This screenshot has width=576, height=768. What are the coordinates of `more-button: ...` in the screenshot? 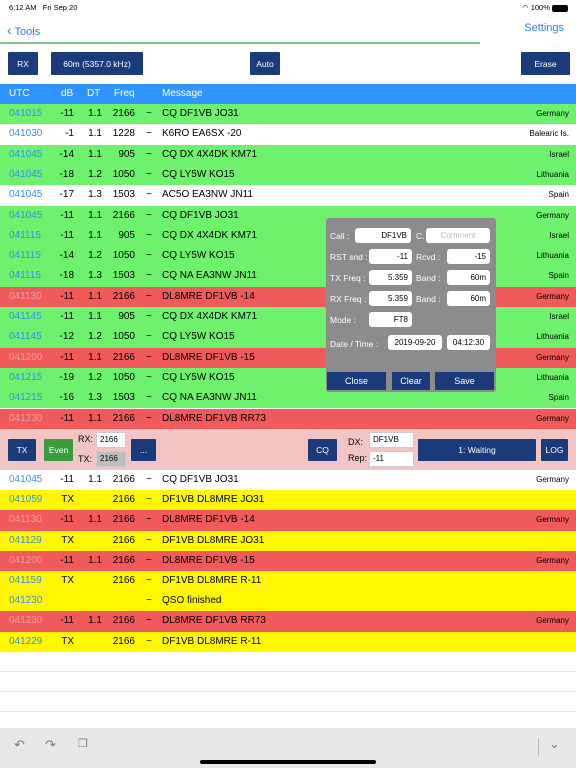 It's located at (143, 450).